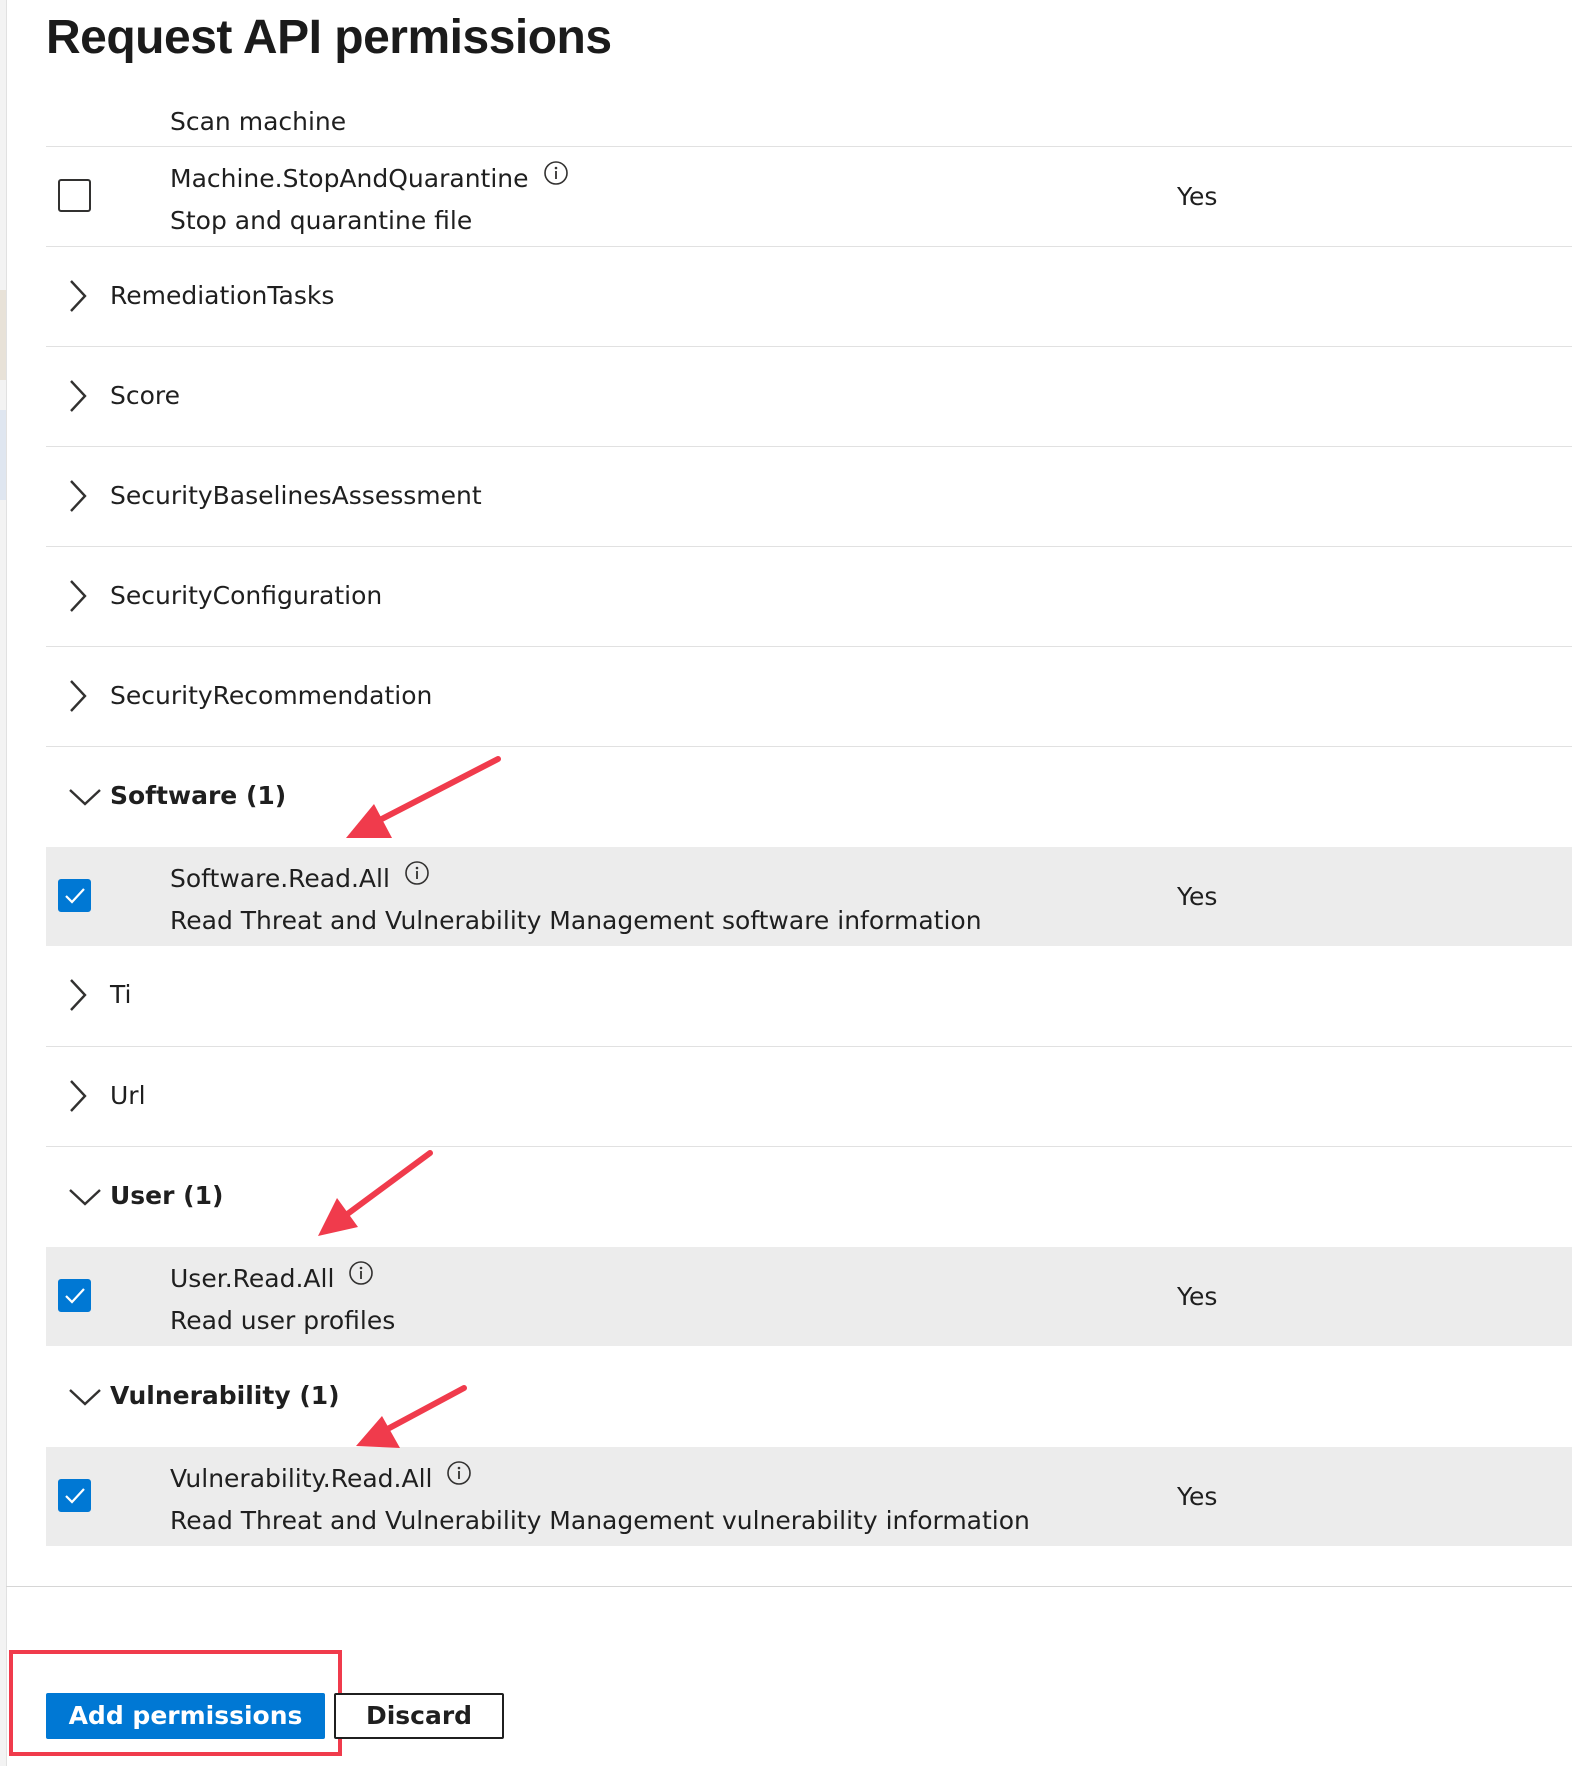 Image resolution: width=1572 pixels, height=1766 pixels. Describe the element at coordinates (167, 1195) in the screenshot. I see `group-label: User (1)` at that location.